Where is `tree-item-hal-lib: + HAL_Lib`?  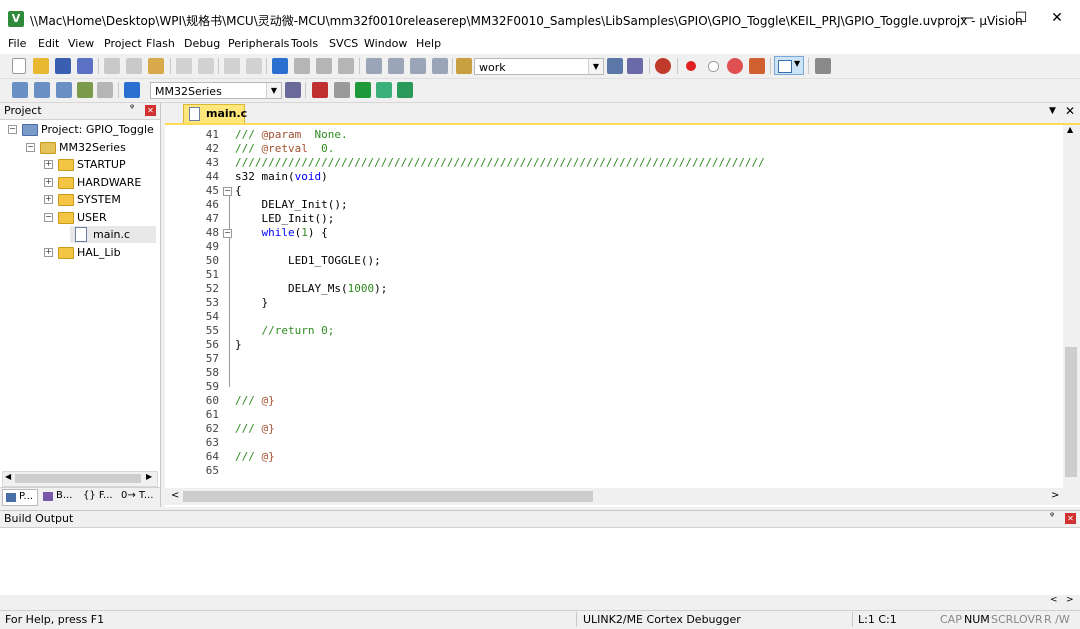 tree-item-hal-lib: + HAL_Lib is located at coordinates (80, 252).